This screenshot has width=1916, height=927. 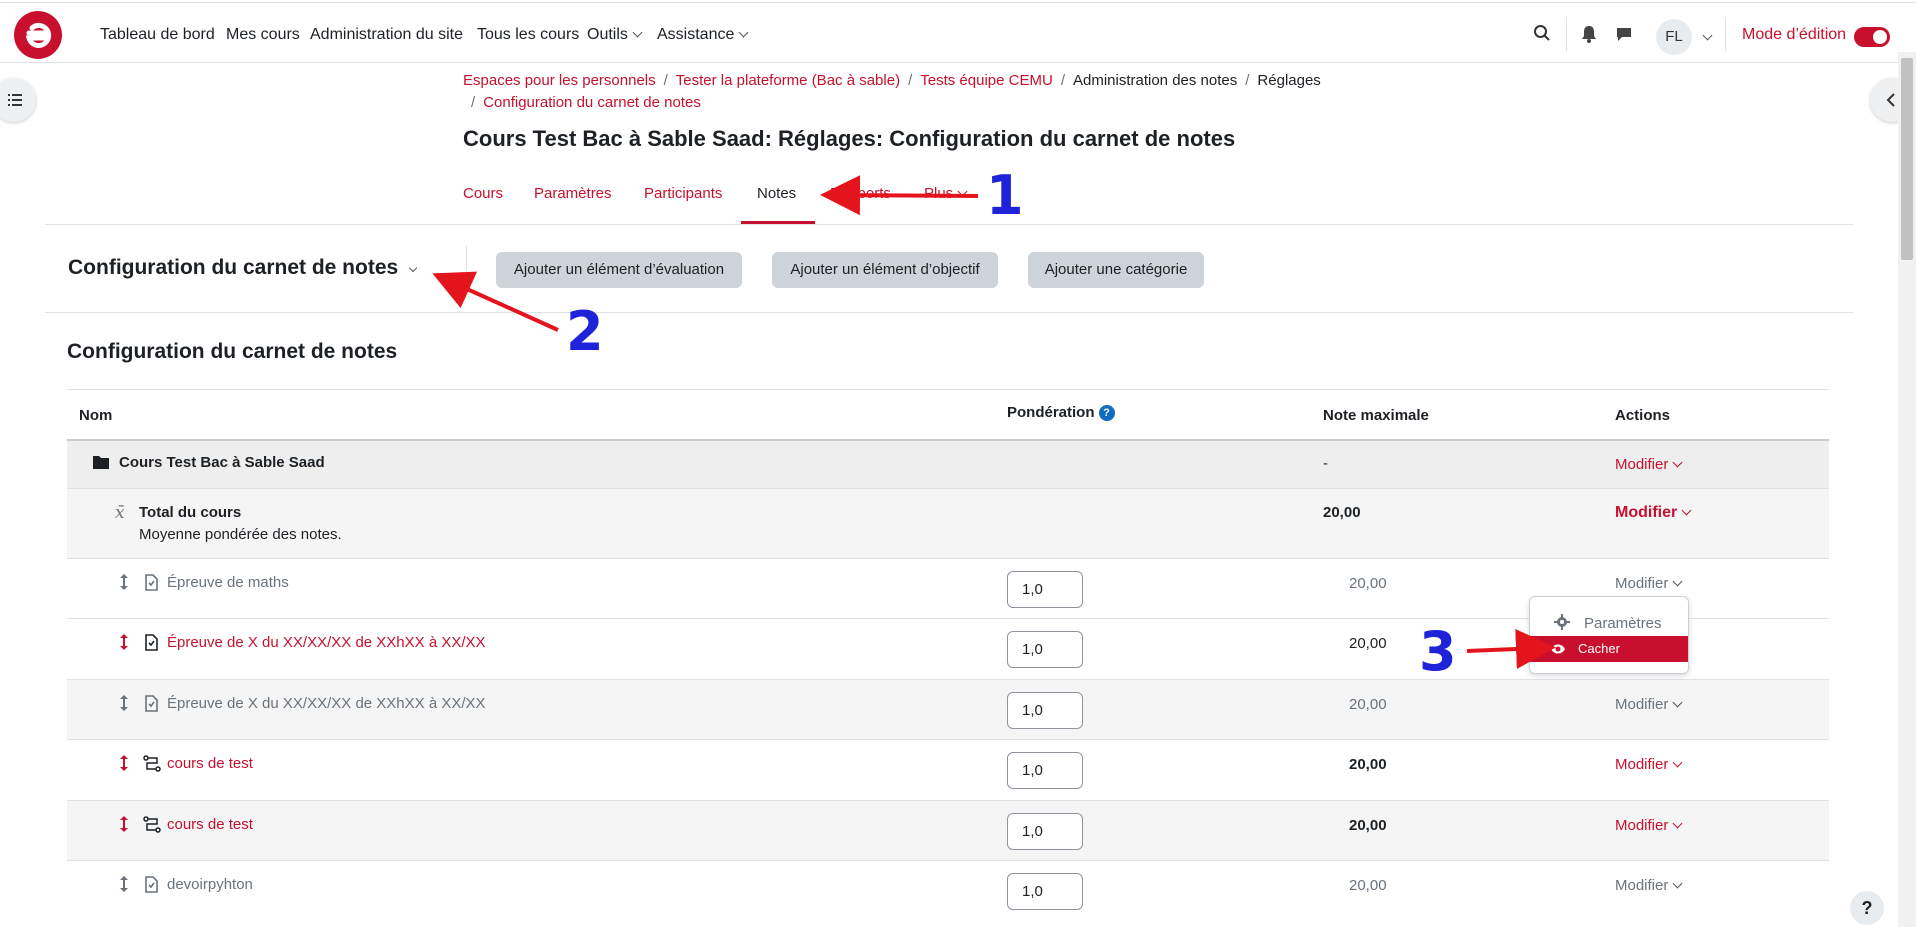 I want to click on annotation-number: 1, so click(x=1005, y=195).